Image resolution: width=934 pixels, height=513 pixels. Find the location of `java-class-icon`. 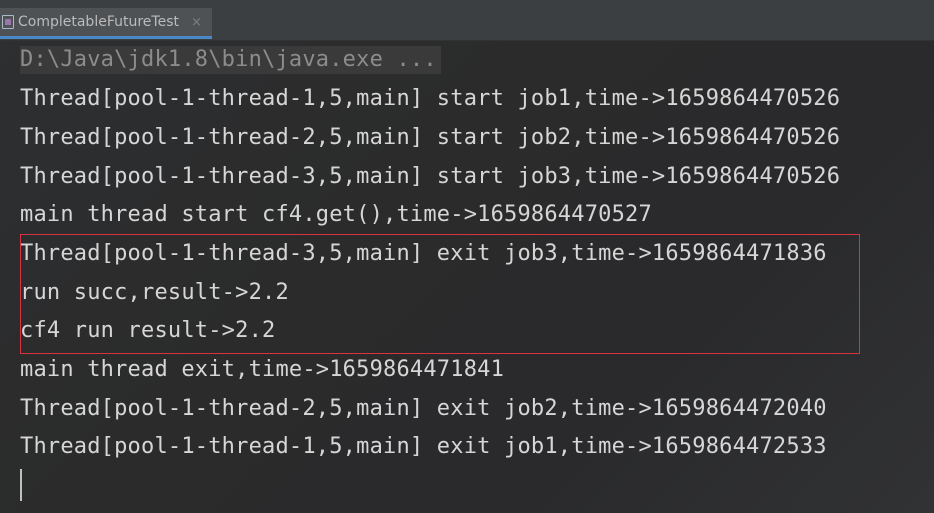

java-class-icon is located at coordinates (8, 22).